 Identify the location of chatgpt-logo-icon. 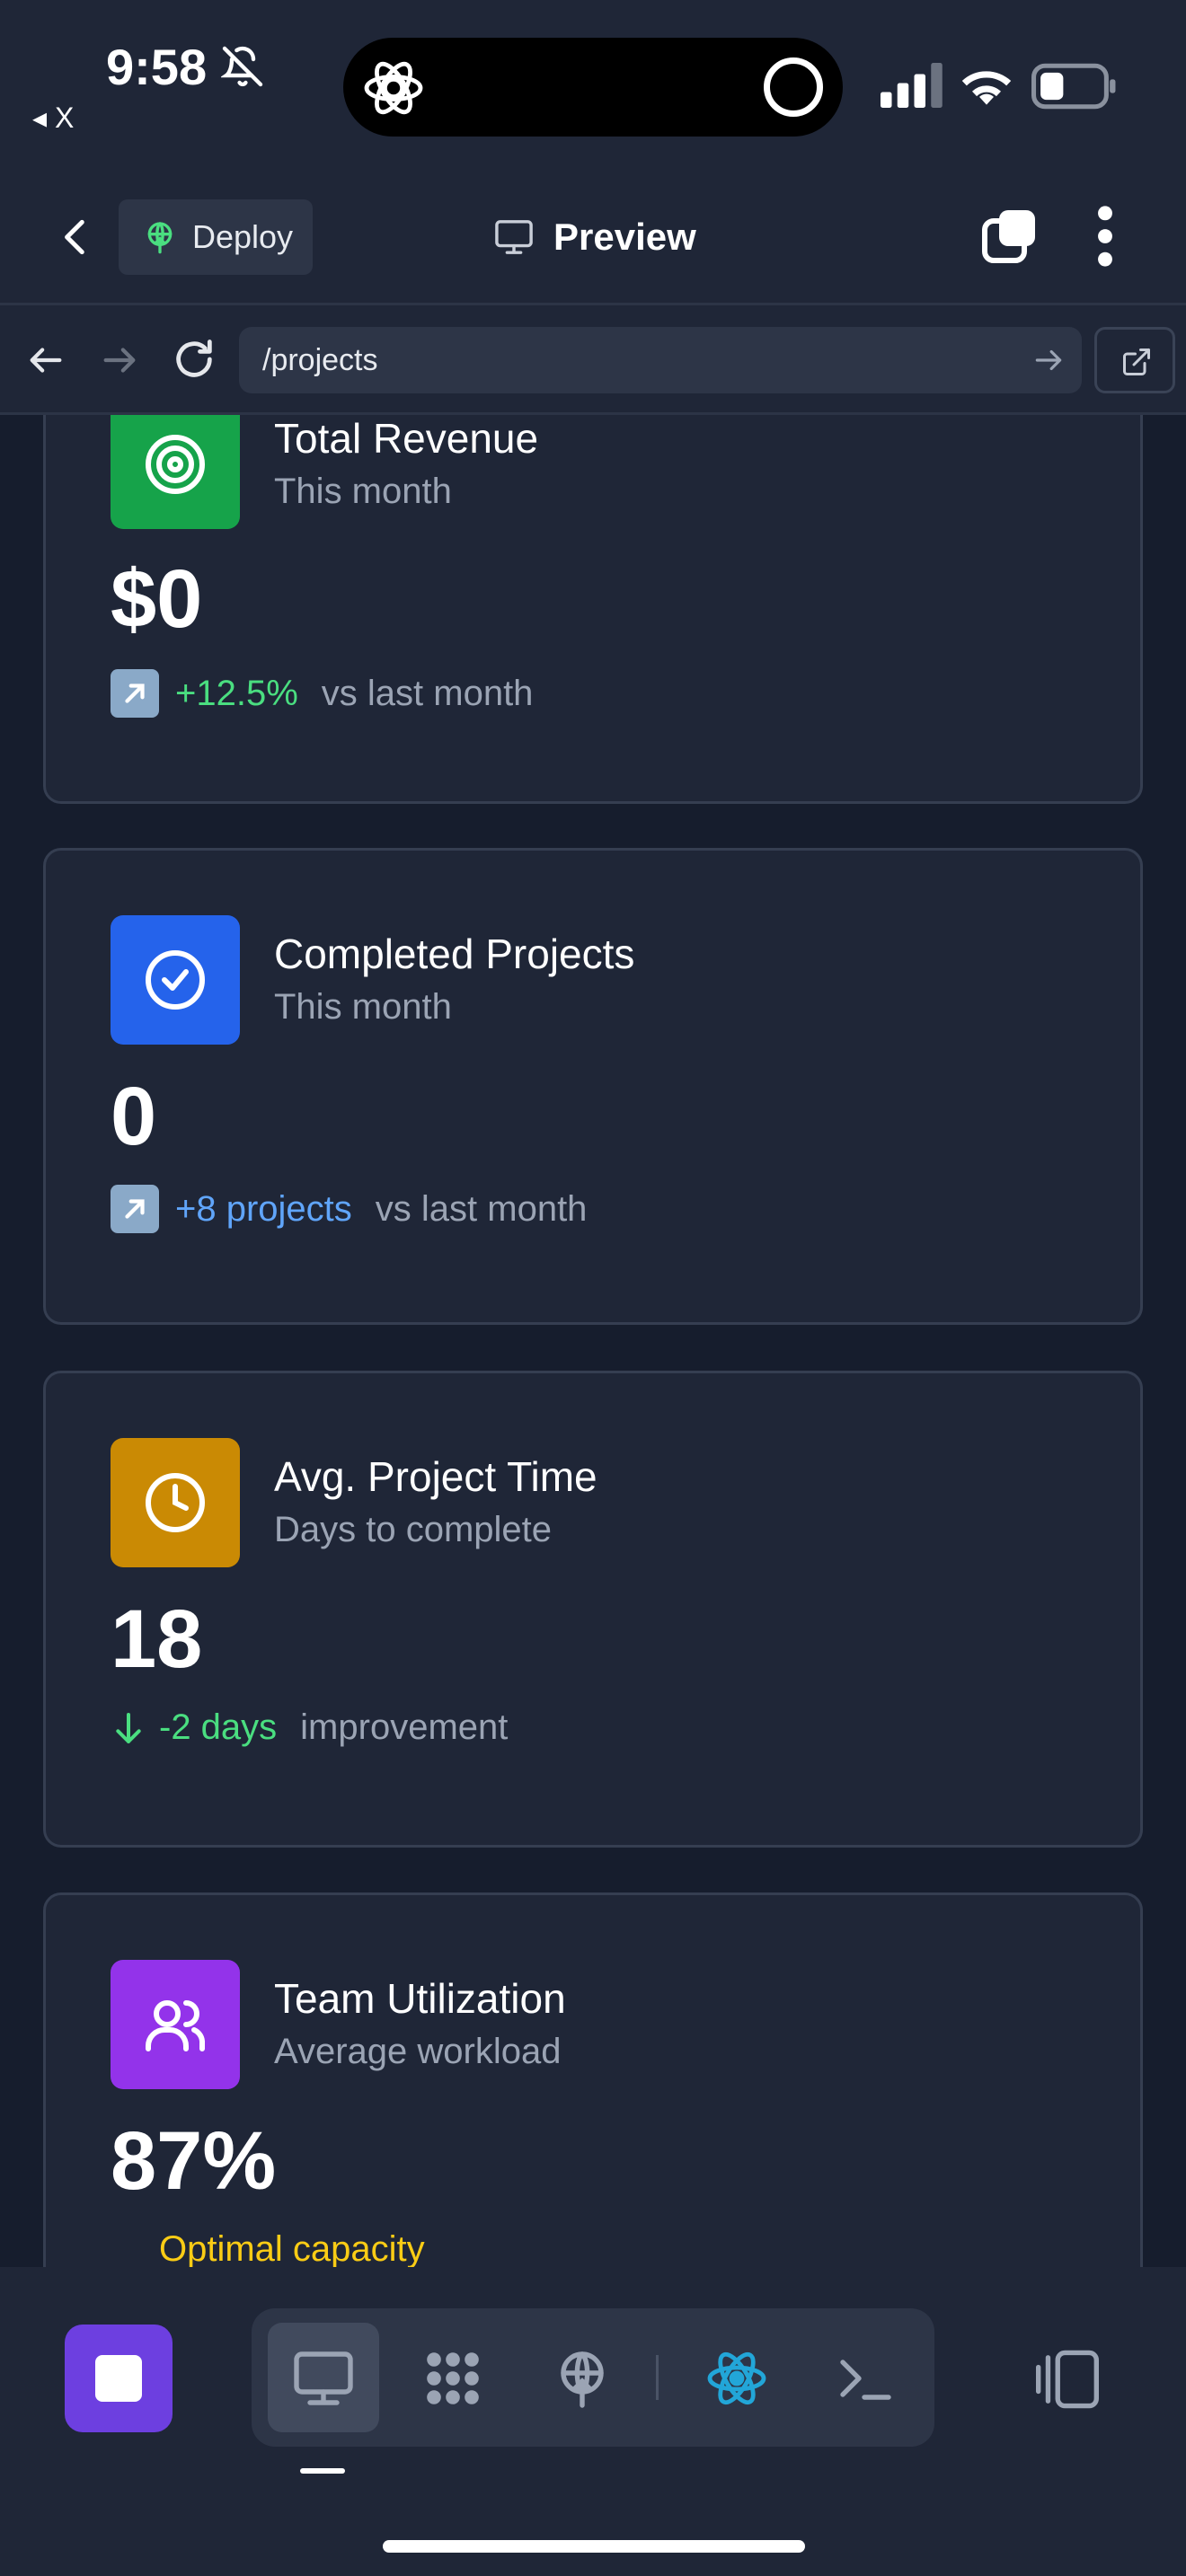
(393, 88).